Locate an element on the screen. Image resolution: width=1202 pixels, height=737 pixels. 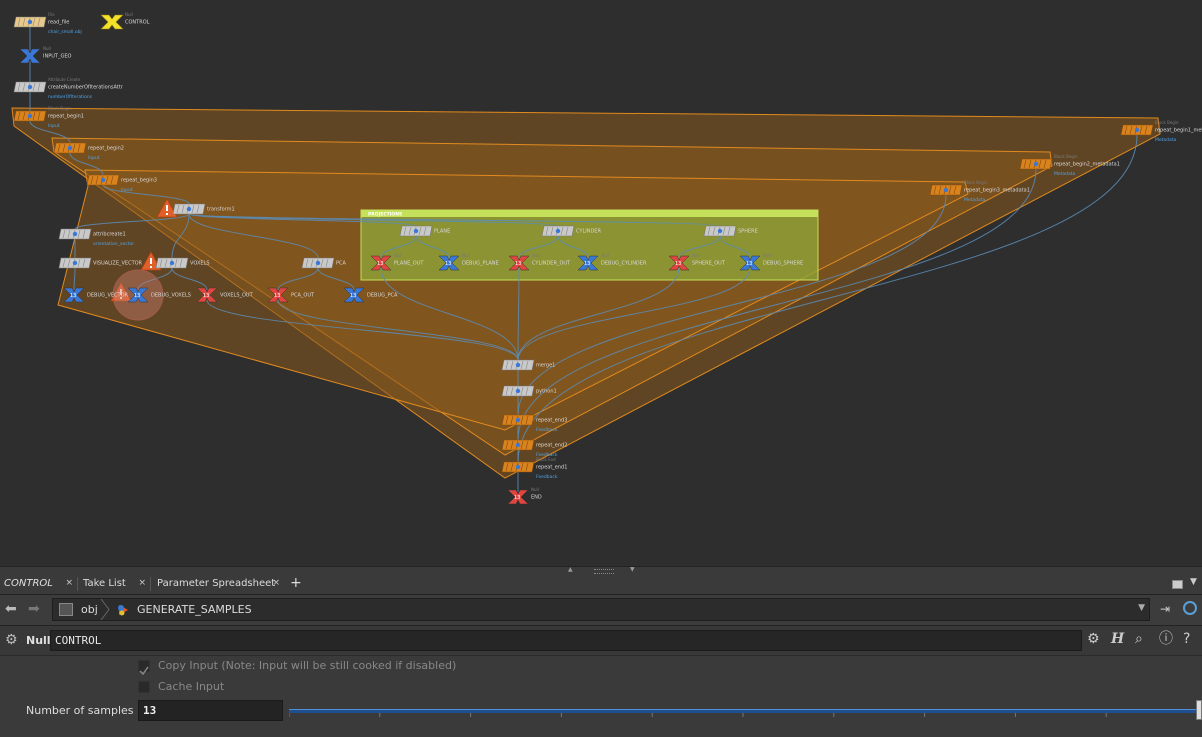
node-header-bar: ⚙ Null CONTROL ⚙ H ⌕ ⓘ ? is located at coordinates (601, 641).